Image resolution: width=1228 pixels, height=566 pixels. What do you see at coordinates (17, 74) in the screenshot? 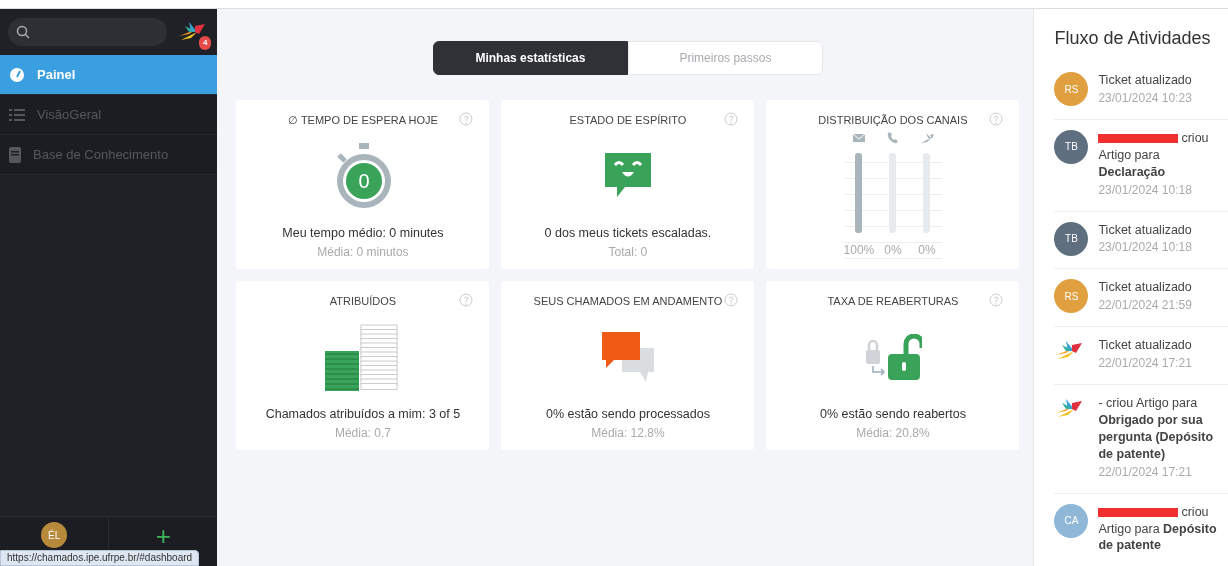
I see `gauge-icon` at bounding box center [17, 74].